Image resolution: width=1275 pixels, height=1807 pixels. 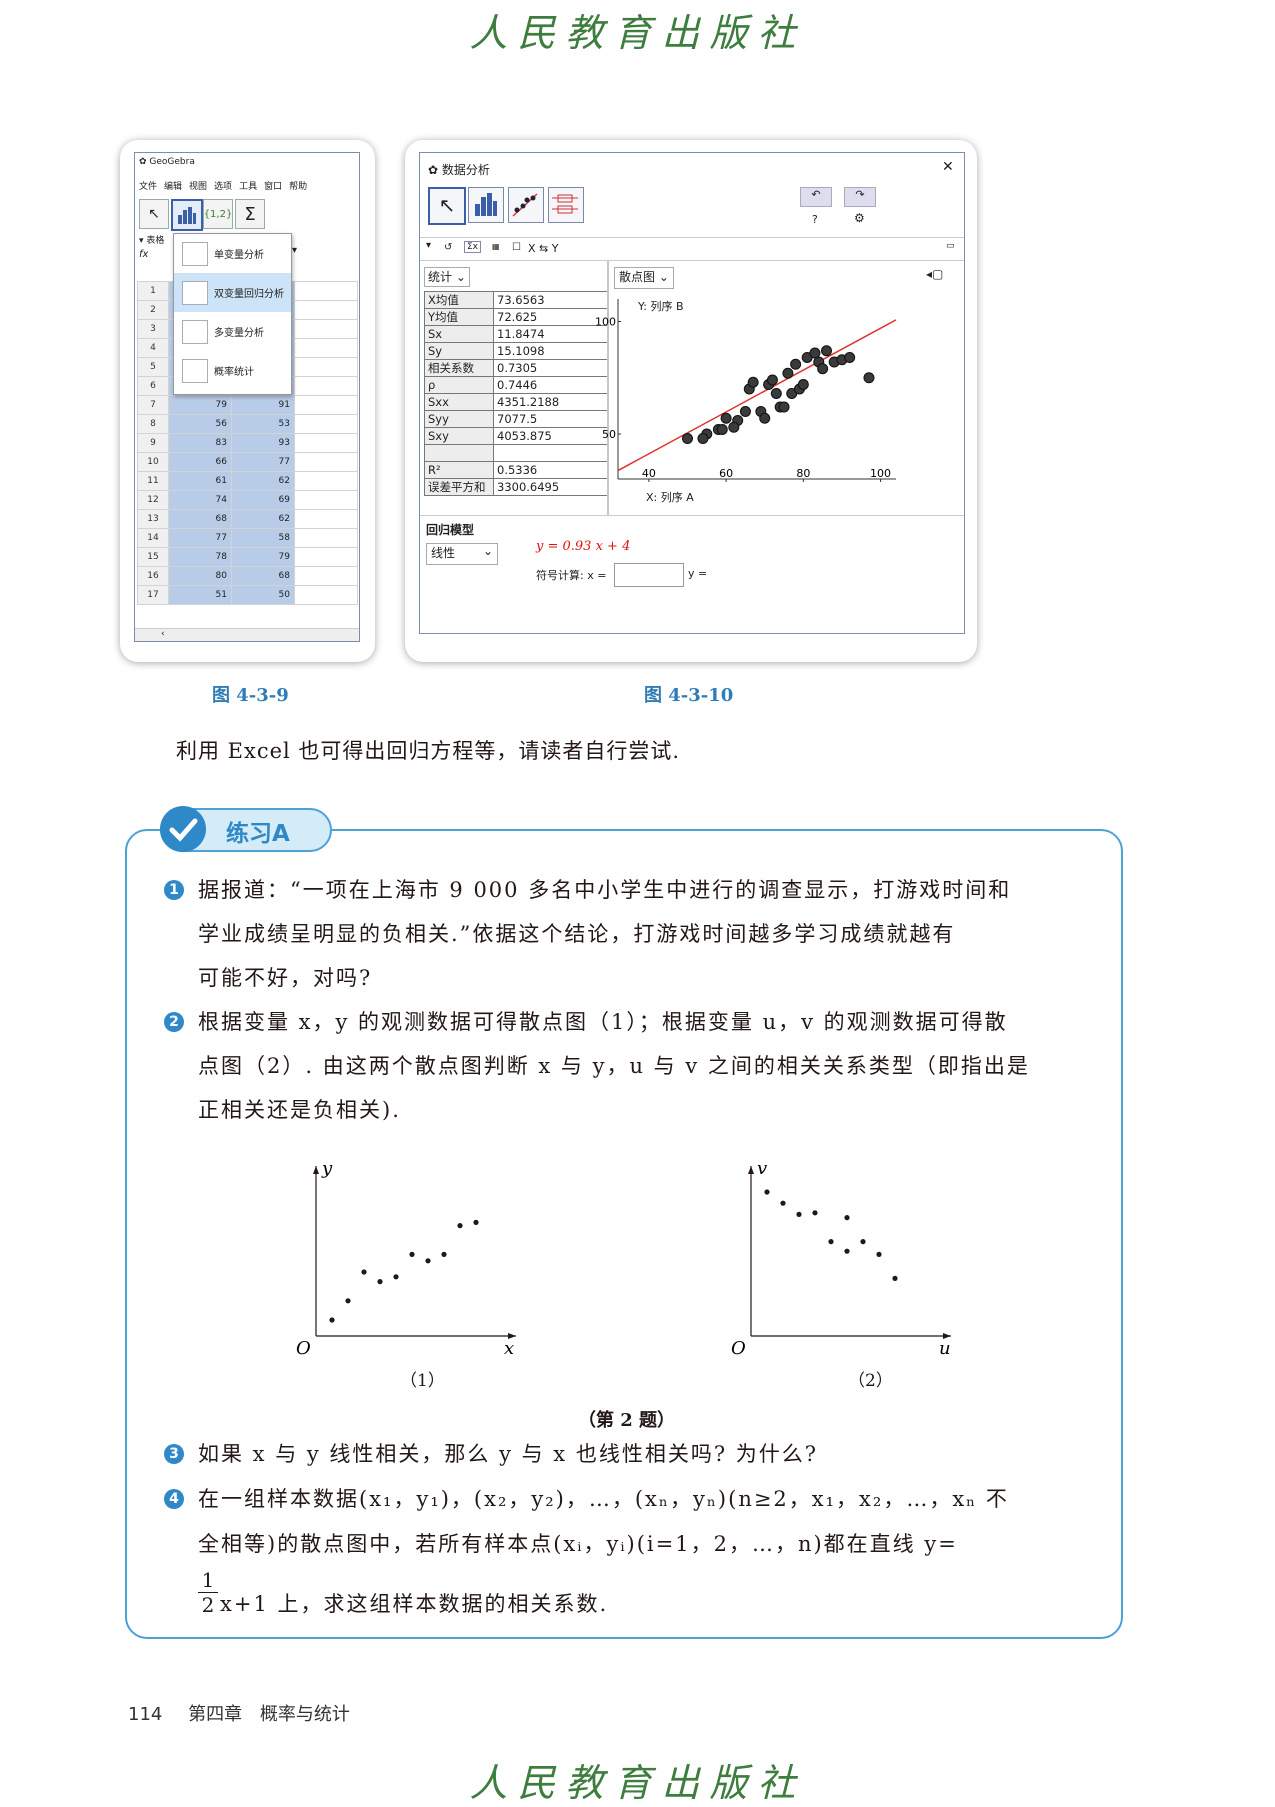 I want to click on table-row: 7 79 91, so click(x=247, y=405).